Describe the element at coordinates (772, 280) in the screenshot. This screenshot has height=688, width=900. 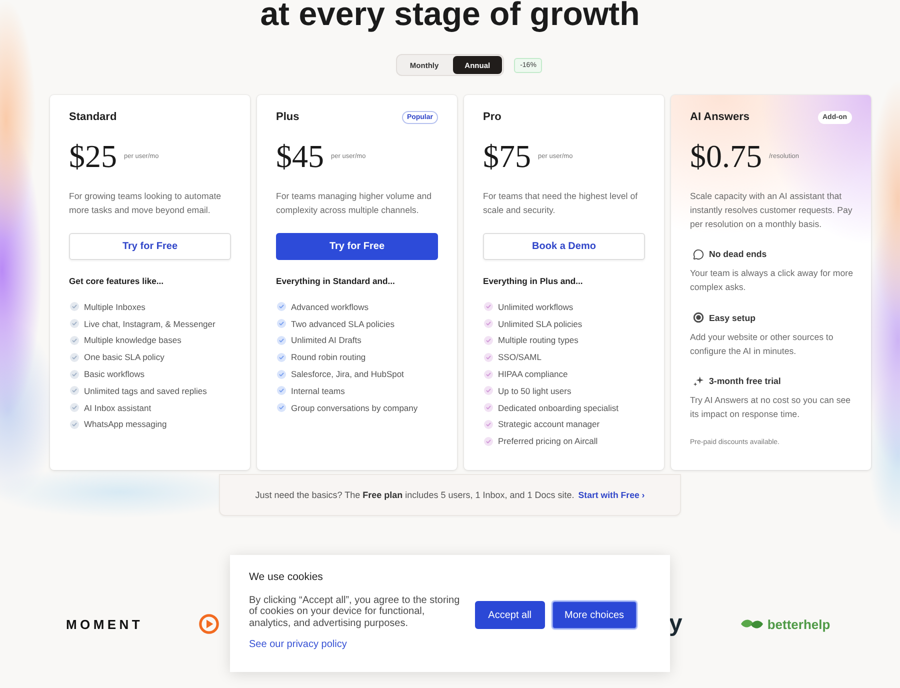
I see `highlight-text: Your team is always a click away for more complex asks.` at that location.